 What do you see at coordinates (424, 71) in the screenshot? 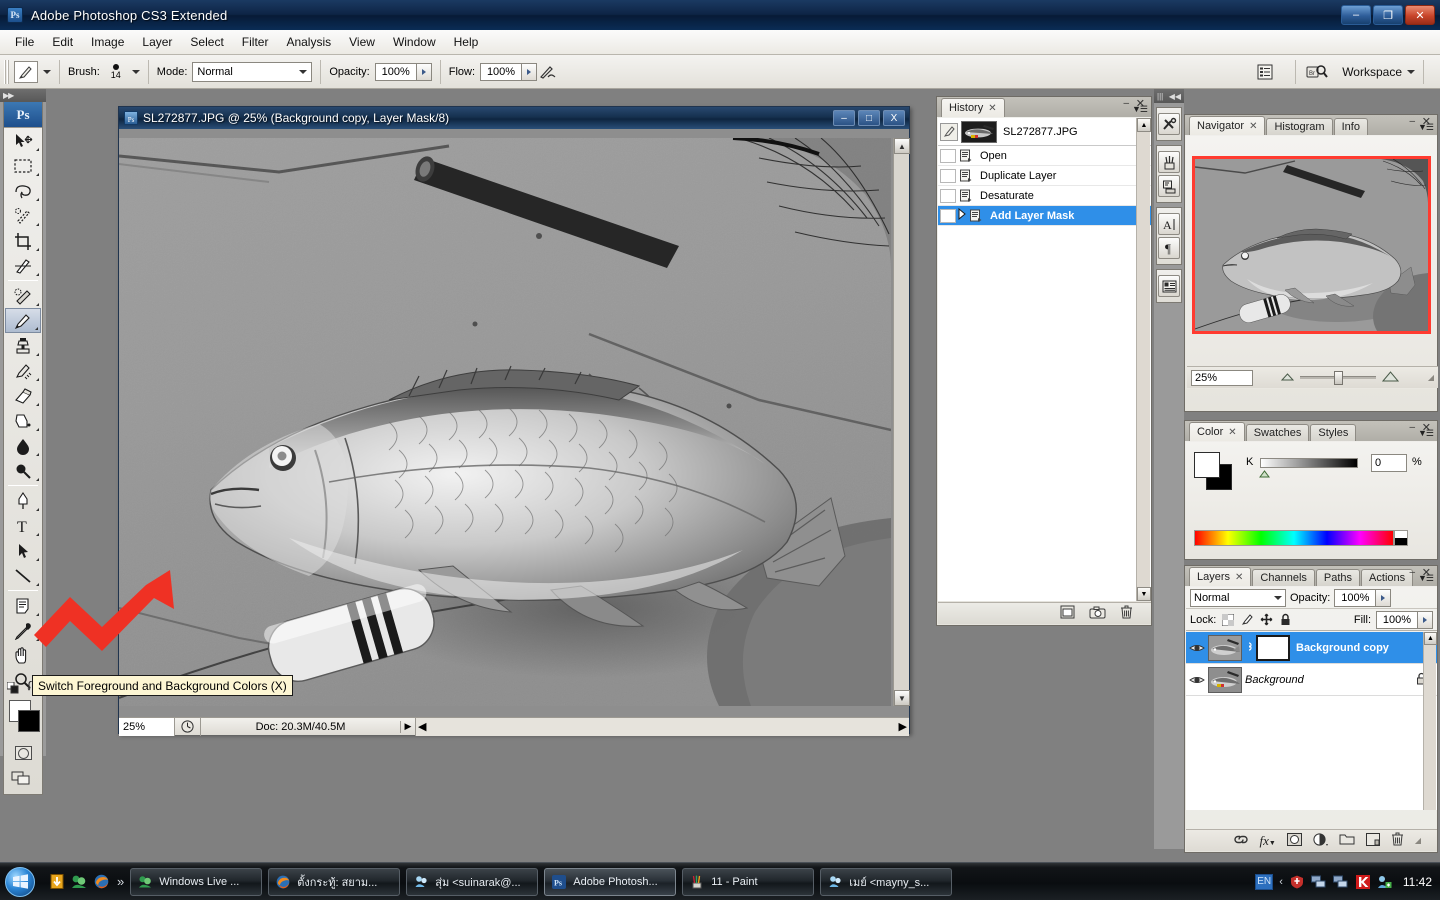
I see `opacity-slider-button` at bounding box center [424, 71].